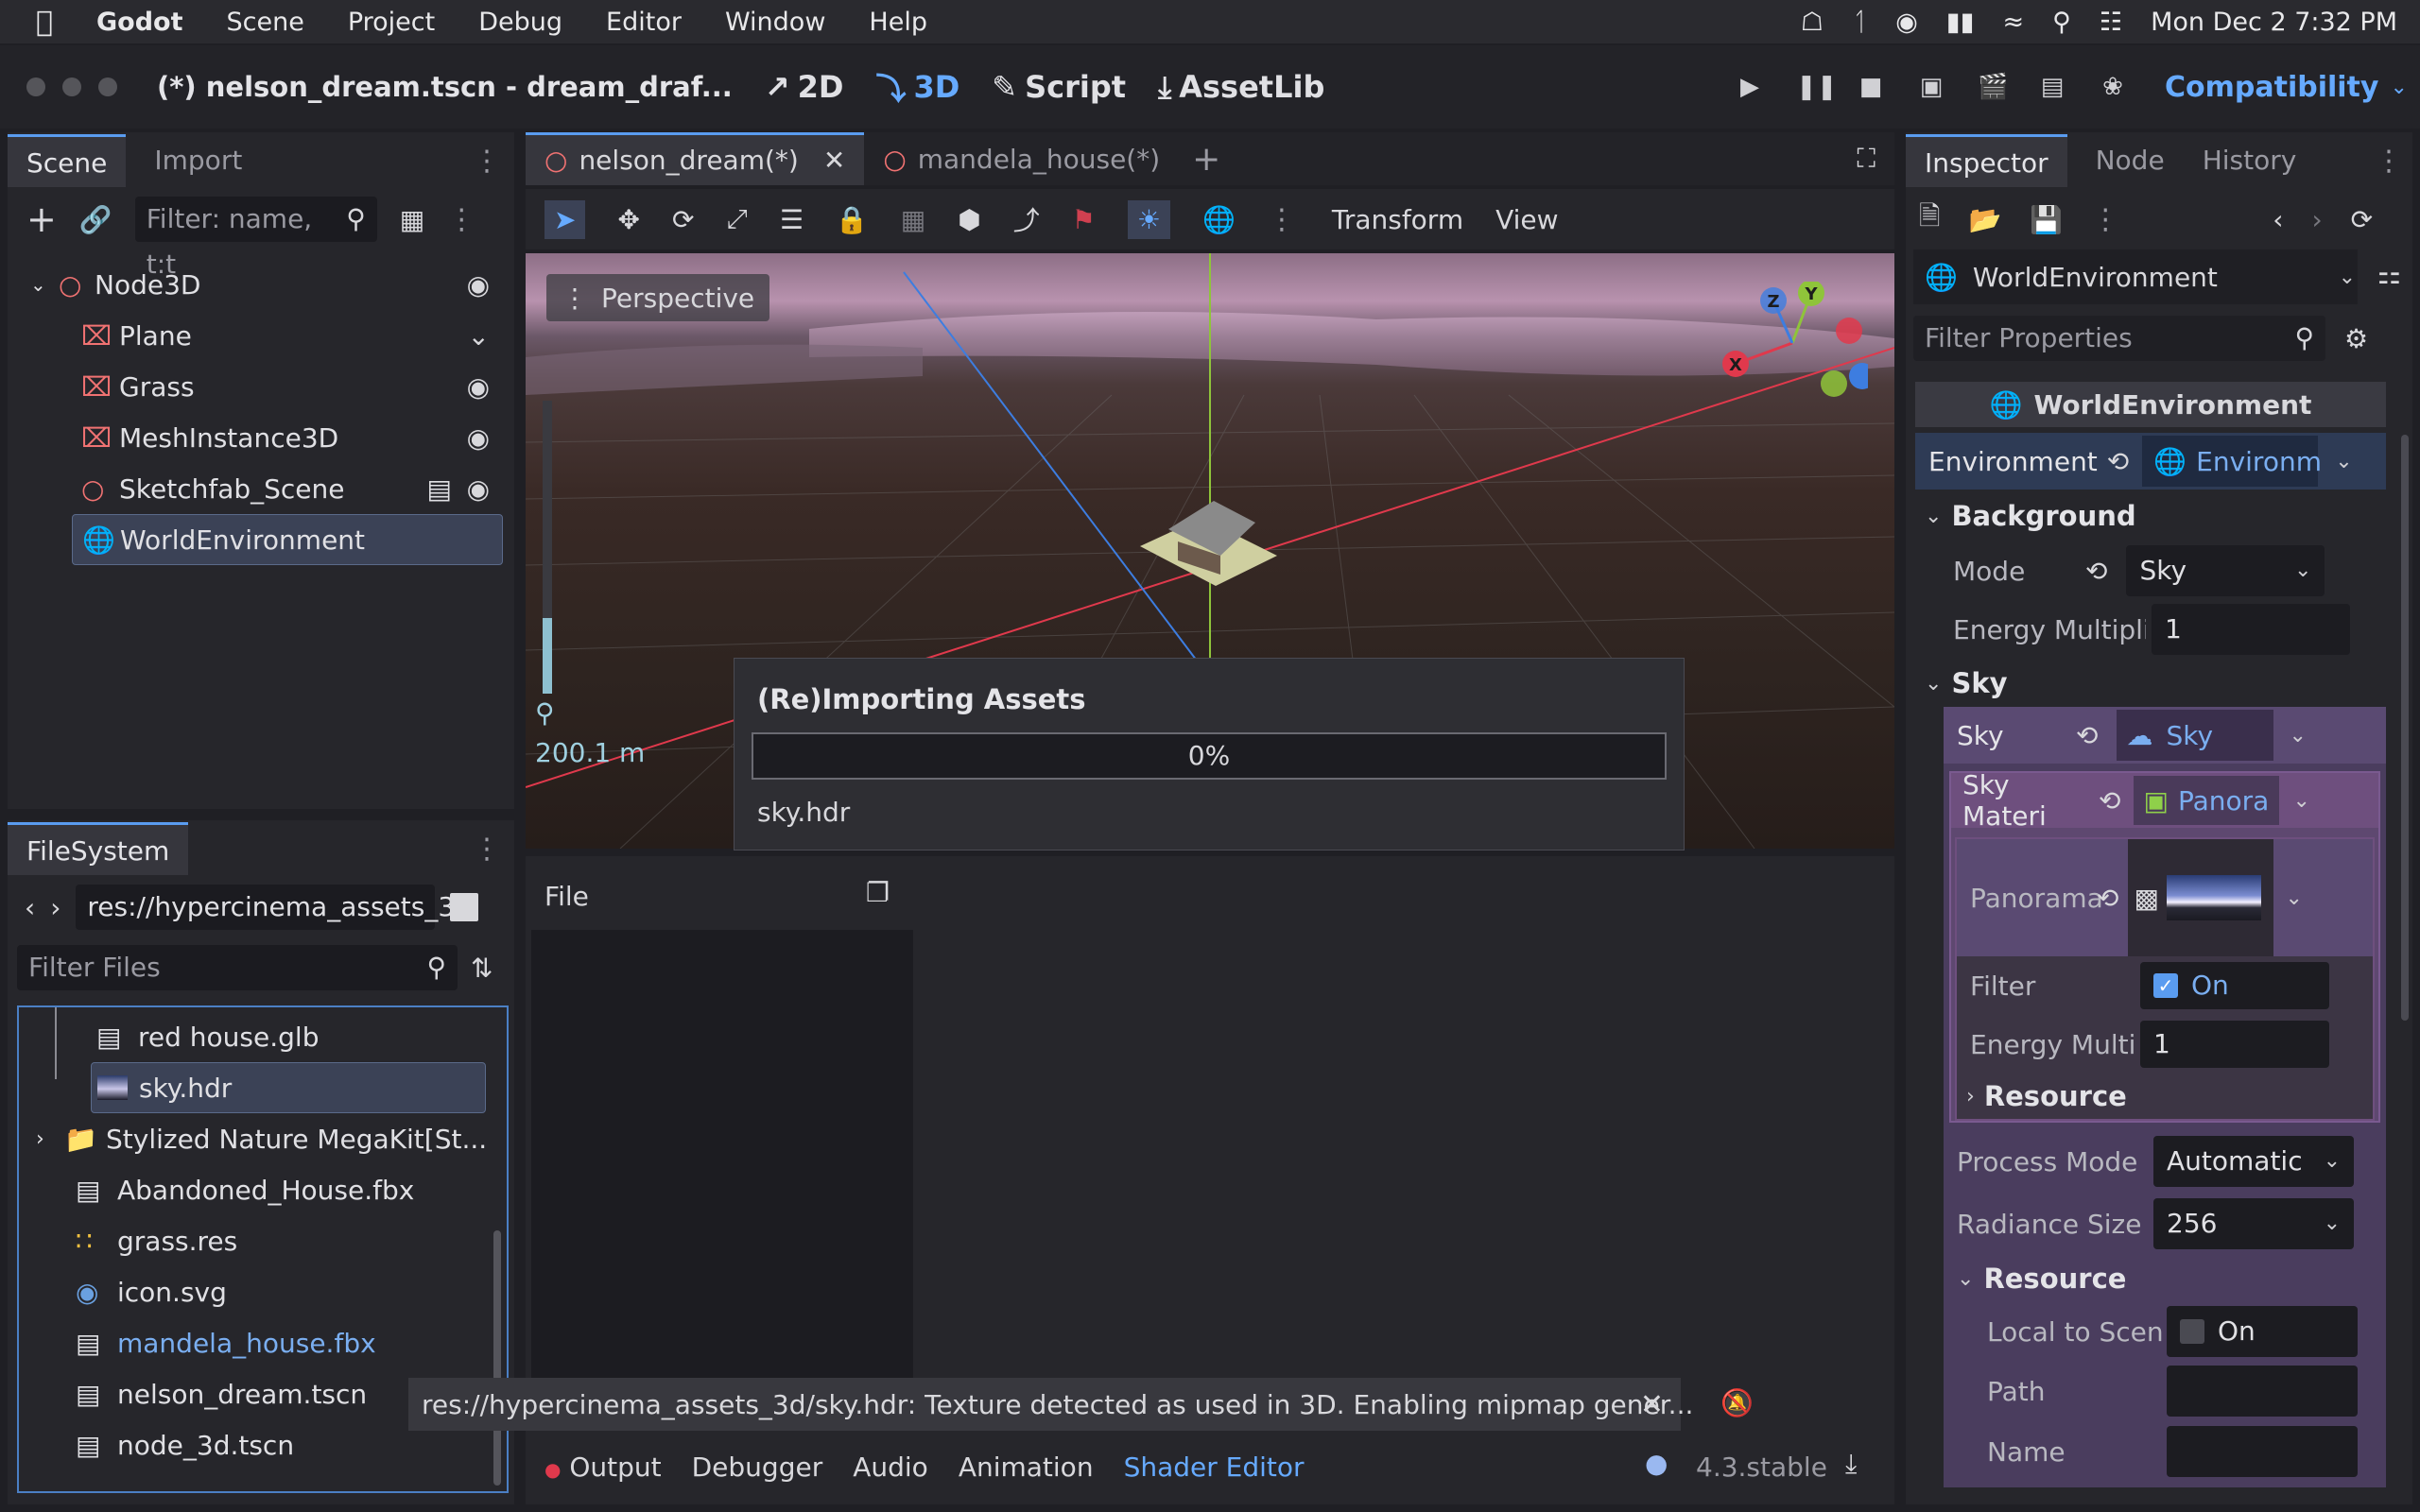 This screenshot has width=2420, height=1512. Describe the element at coordinates (898, 22) in the screenshot. I see `menu-help: Help` at that location.